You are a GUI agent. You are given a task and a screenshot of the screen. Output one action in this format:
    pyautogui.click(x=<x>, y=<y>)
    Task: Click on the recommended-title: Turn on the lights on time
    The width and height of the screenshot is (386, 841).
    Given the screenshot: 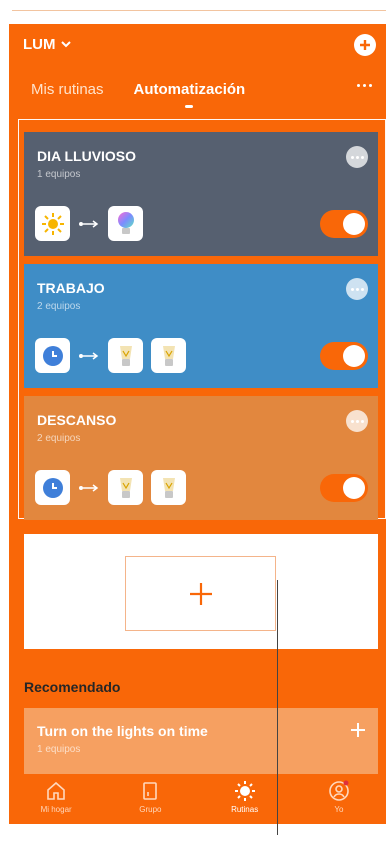 What is the action you would take?
    pyautogui.click(x=122, y=731)
    